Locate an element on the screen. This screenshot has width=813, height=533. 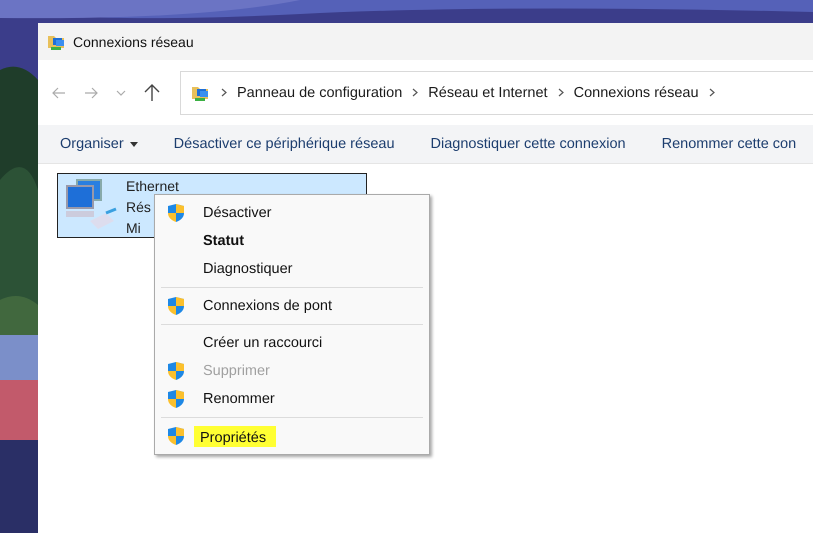
window-title: Connexions réseau is located at coordinates (133, 42).